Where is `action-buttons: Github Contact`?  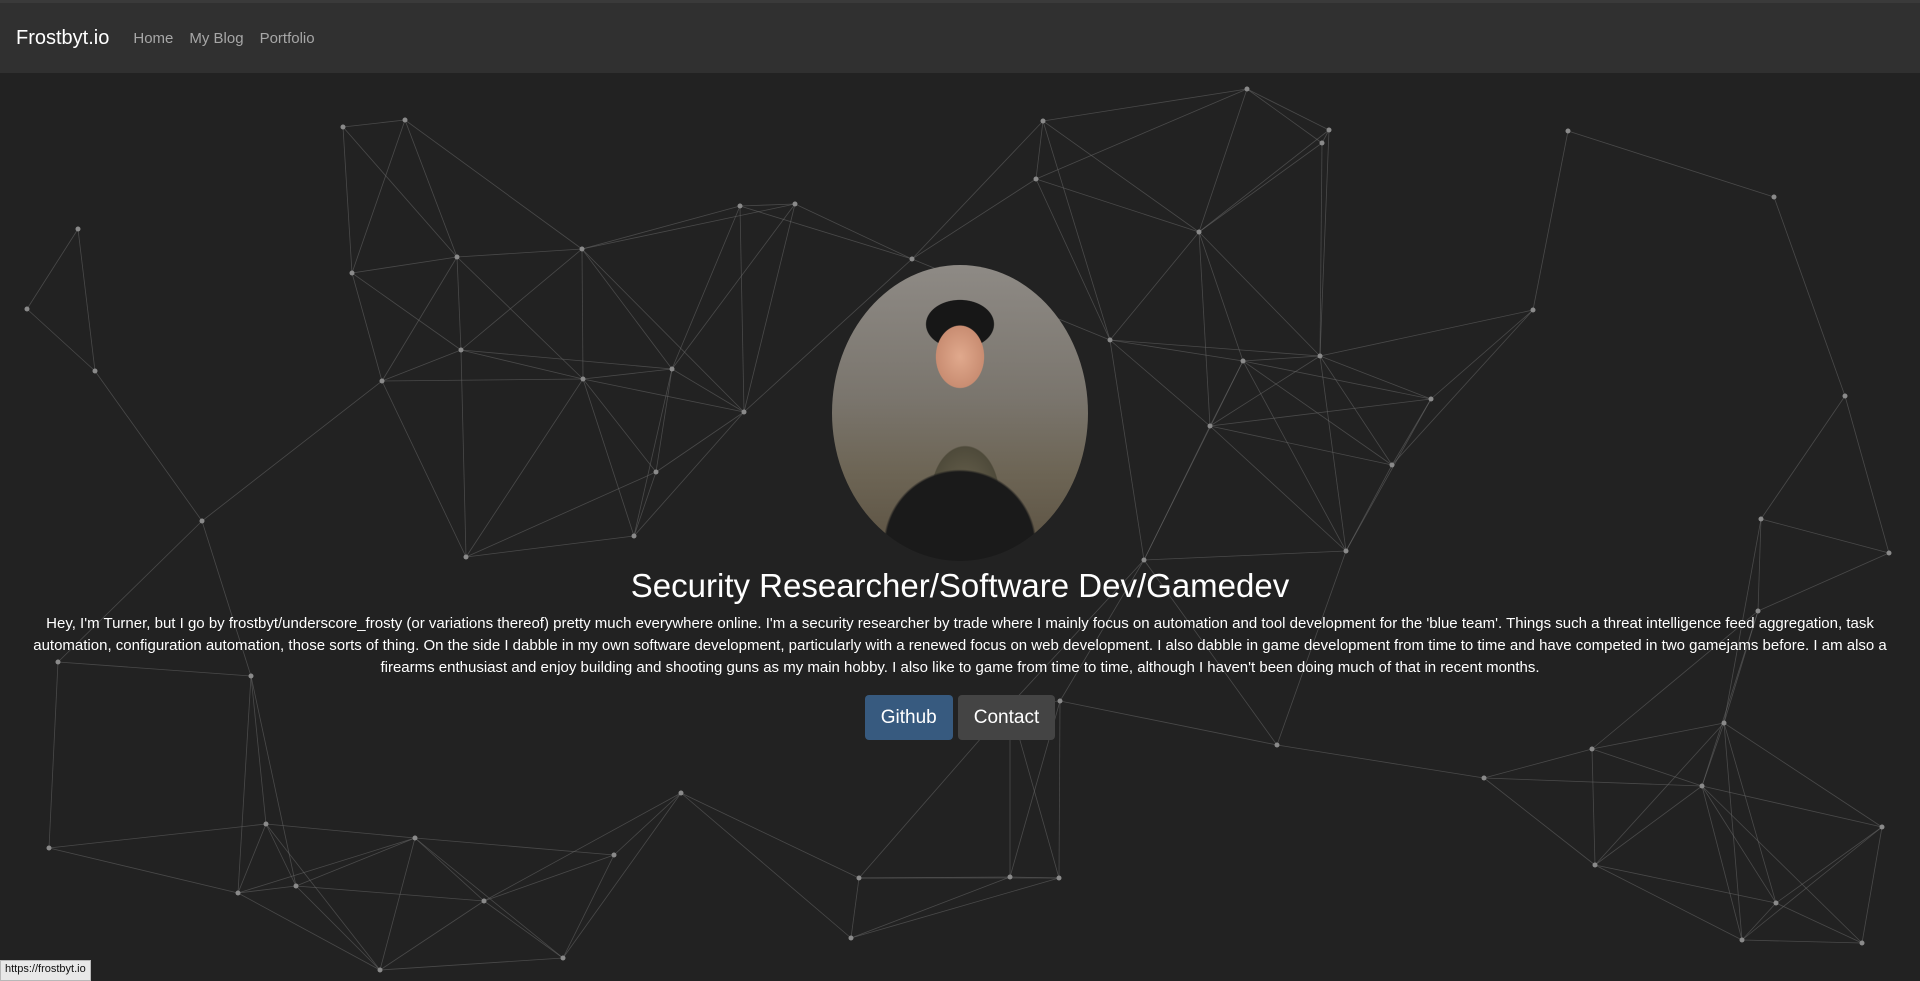 action-buttons: Github Contact is located at coordinates (960, 717).